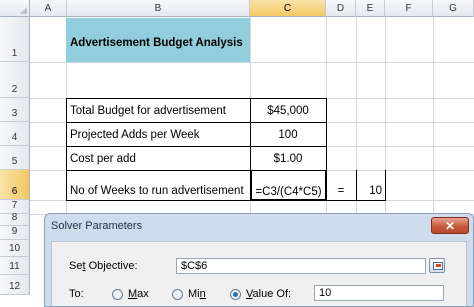 This screenshot has width=474, height=307. I want to click on set-objective-label: Set Objective:, so click(103, 266).